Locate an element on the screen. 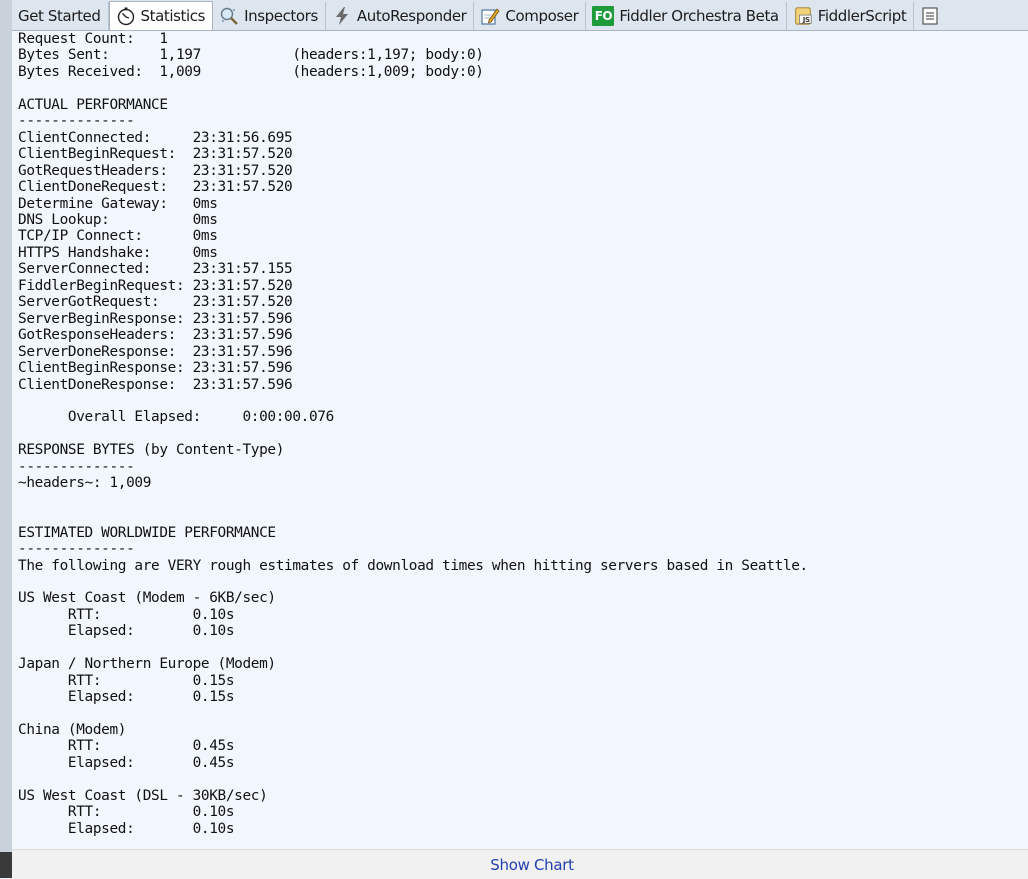 The image size is (1028, 879). magnifier-icon is located at coordinates (229, 16).